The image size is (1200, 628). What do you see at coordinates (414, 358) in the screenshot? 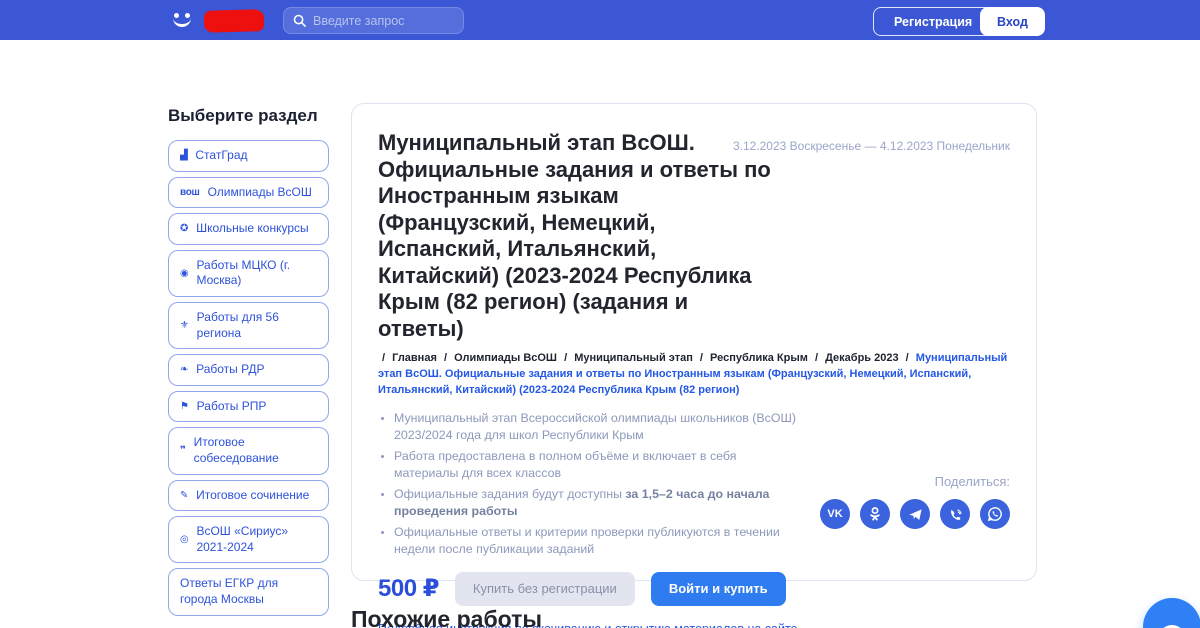
I see `breadcrumb-link: Главная` at bounding box center [414, 358].